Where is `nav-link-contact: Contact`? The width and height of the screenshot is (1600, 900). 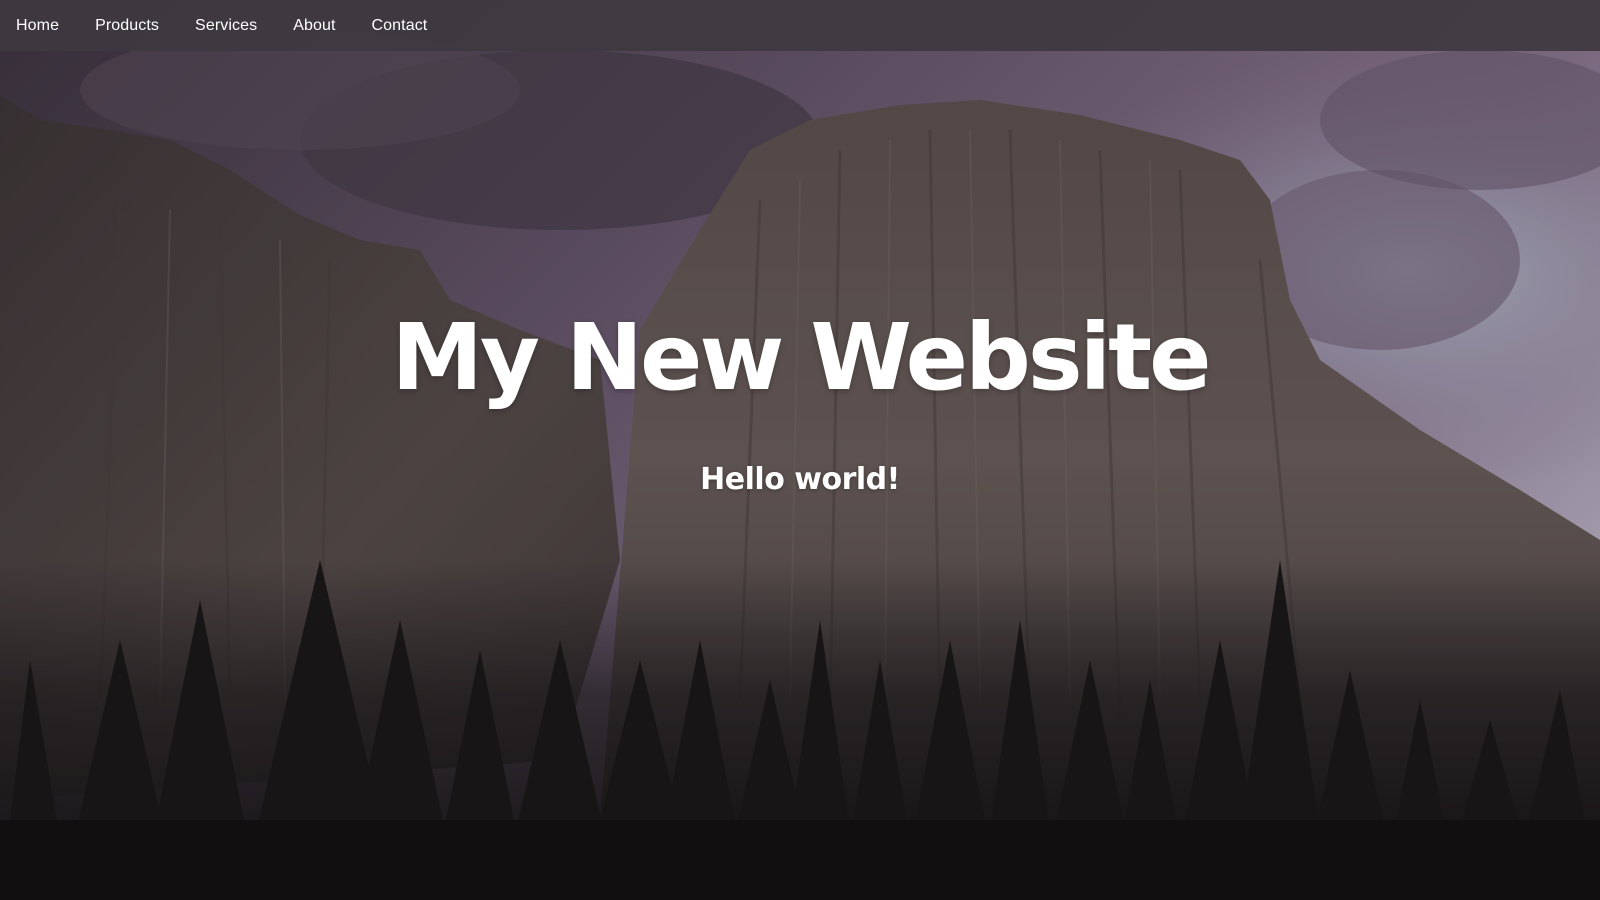
nav-link-contact: Contact is located at coordinates (400, 25).